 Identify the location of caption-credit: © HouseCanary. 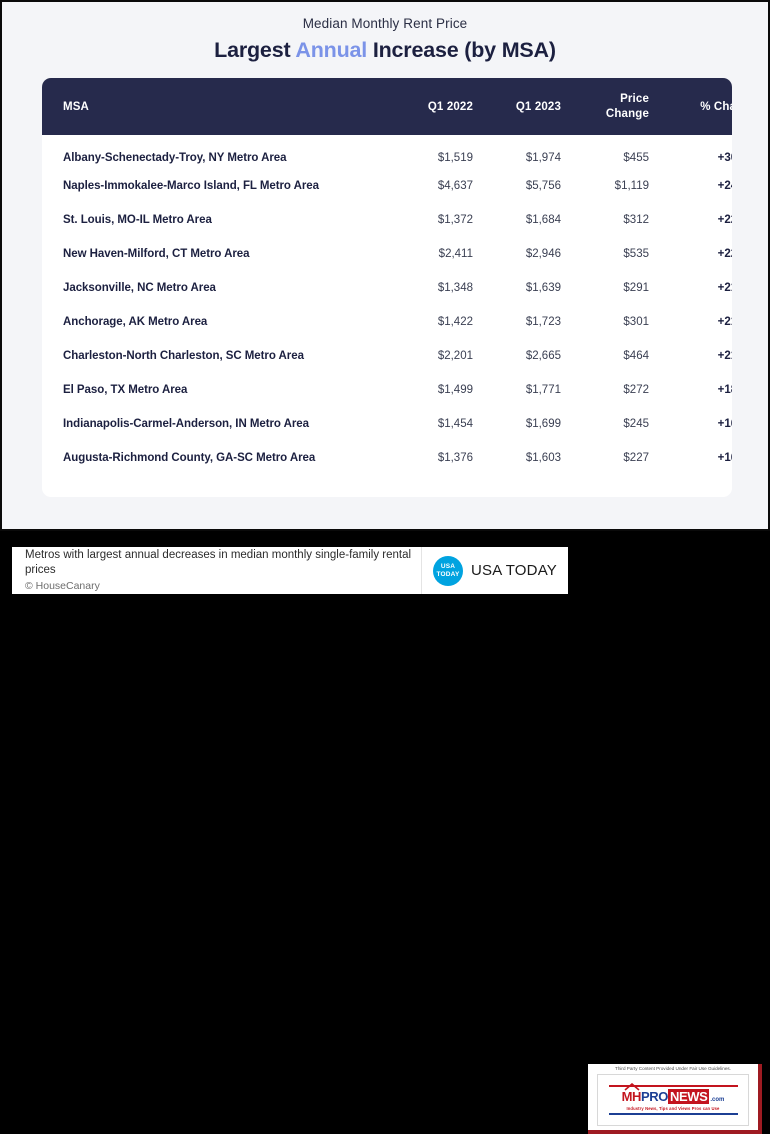
(62, 585).